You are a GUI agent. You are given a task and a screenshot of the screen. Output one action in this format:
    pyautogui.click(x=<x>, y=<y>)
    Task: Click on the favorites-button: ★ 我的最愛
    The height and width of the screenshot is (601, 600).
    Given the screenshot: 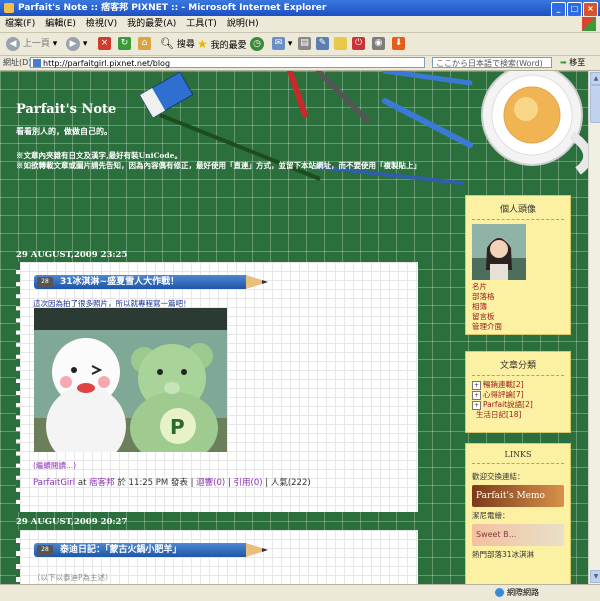 What is the action you would take?
    pyautogui.click(x=222, y=44)
    